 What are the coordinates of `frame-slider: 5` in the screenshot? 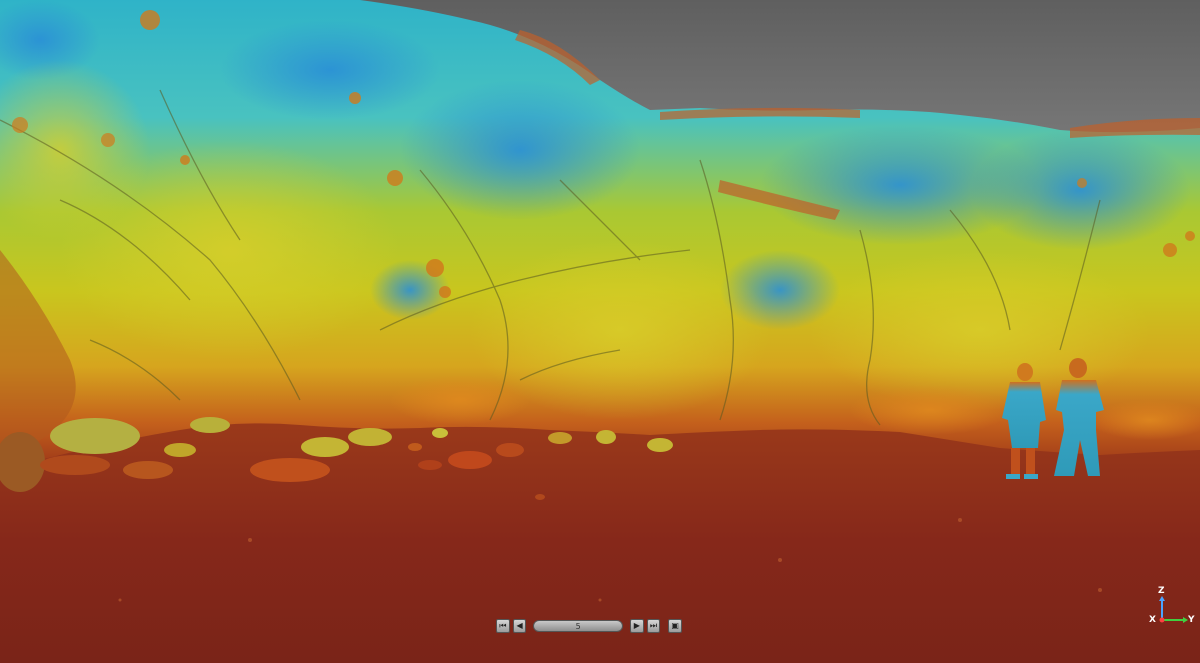 It's located at (578, 626).